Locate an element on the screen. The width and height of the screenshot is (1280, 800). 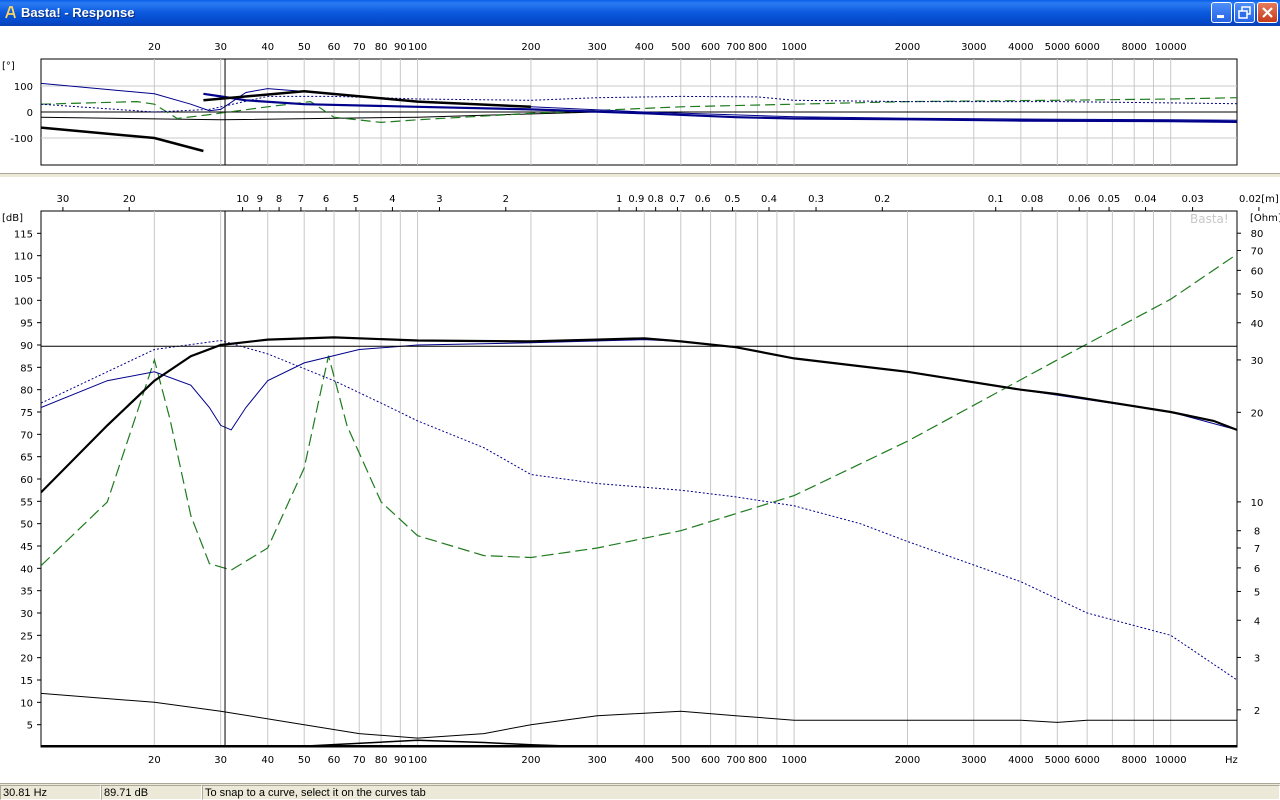
minimize-icon is located at coordinates (1220, 16).